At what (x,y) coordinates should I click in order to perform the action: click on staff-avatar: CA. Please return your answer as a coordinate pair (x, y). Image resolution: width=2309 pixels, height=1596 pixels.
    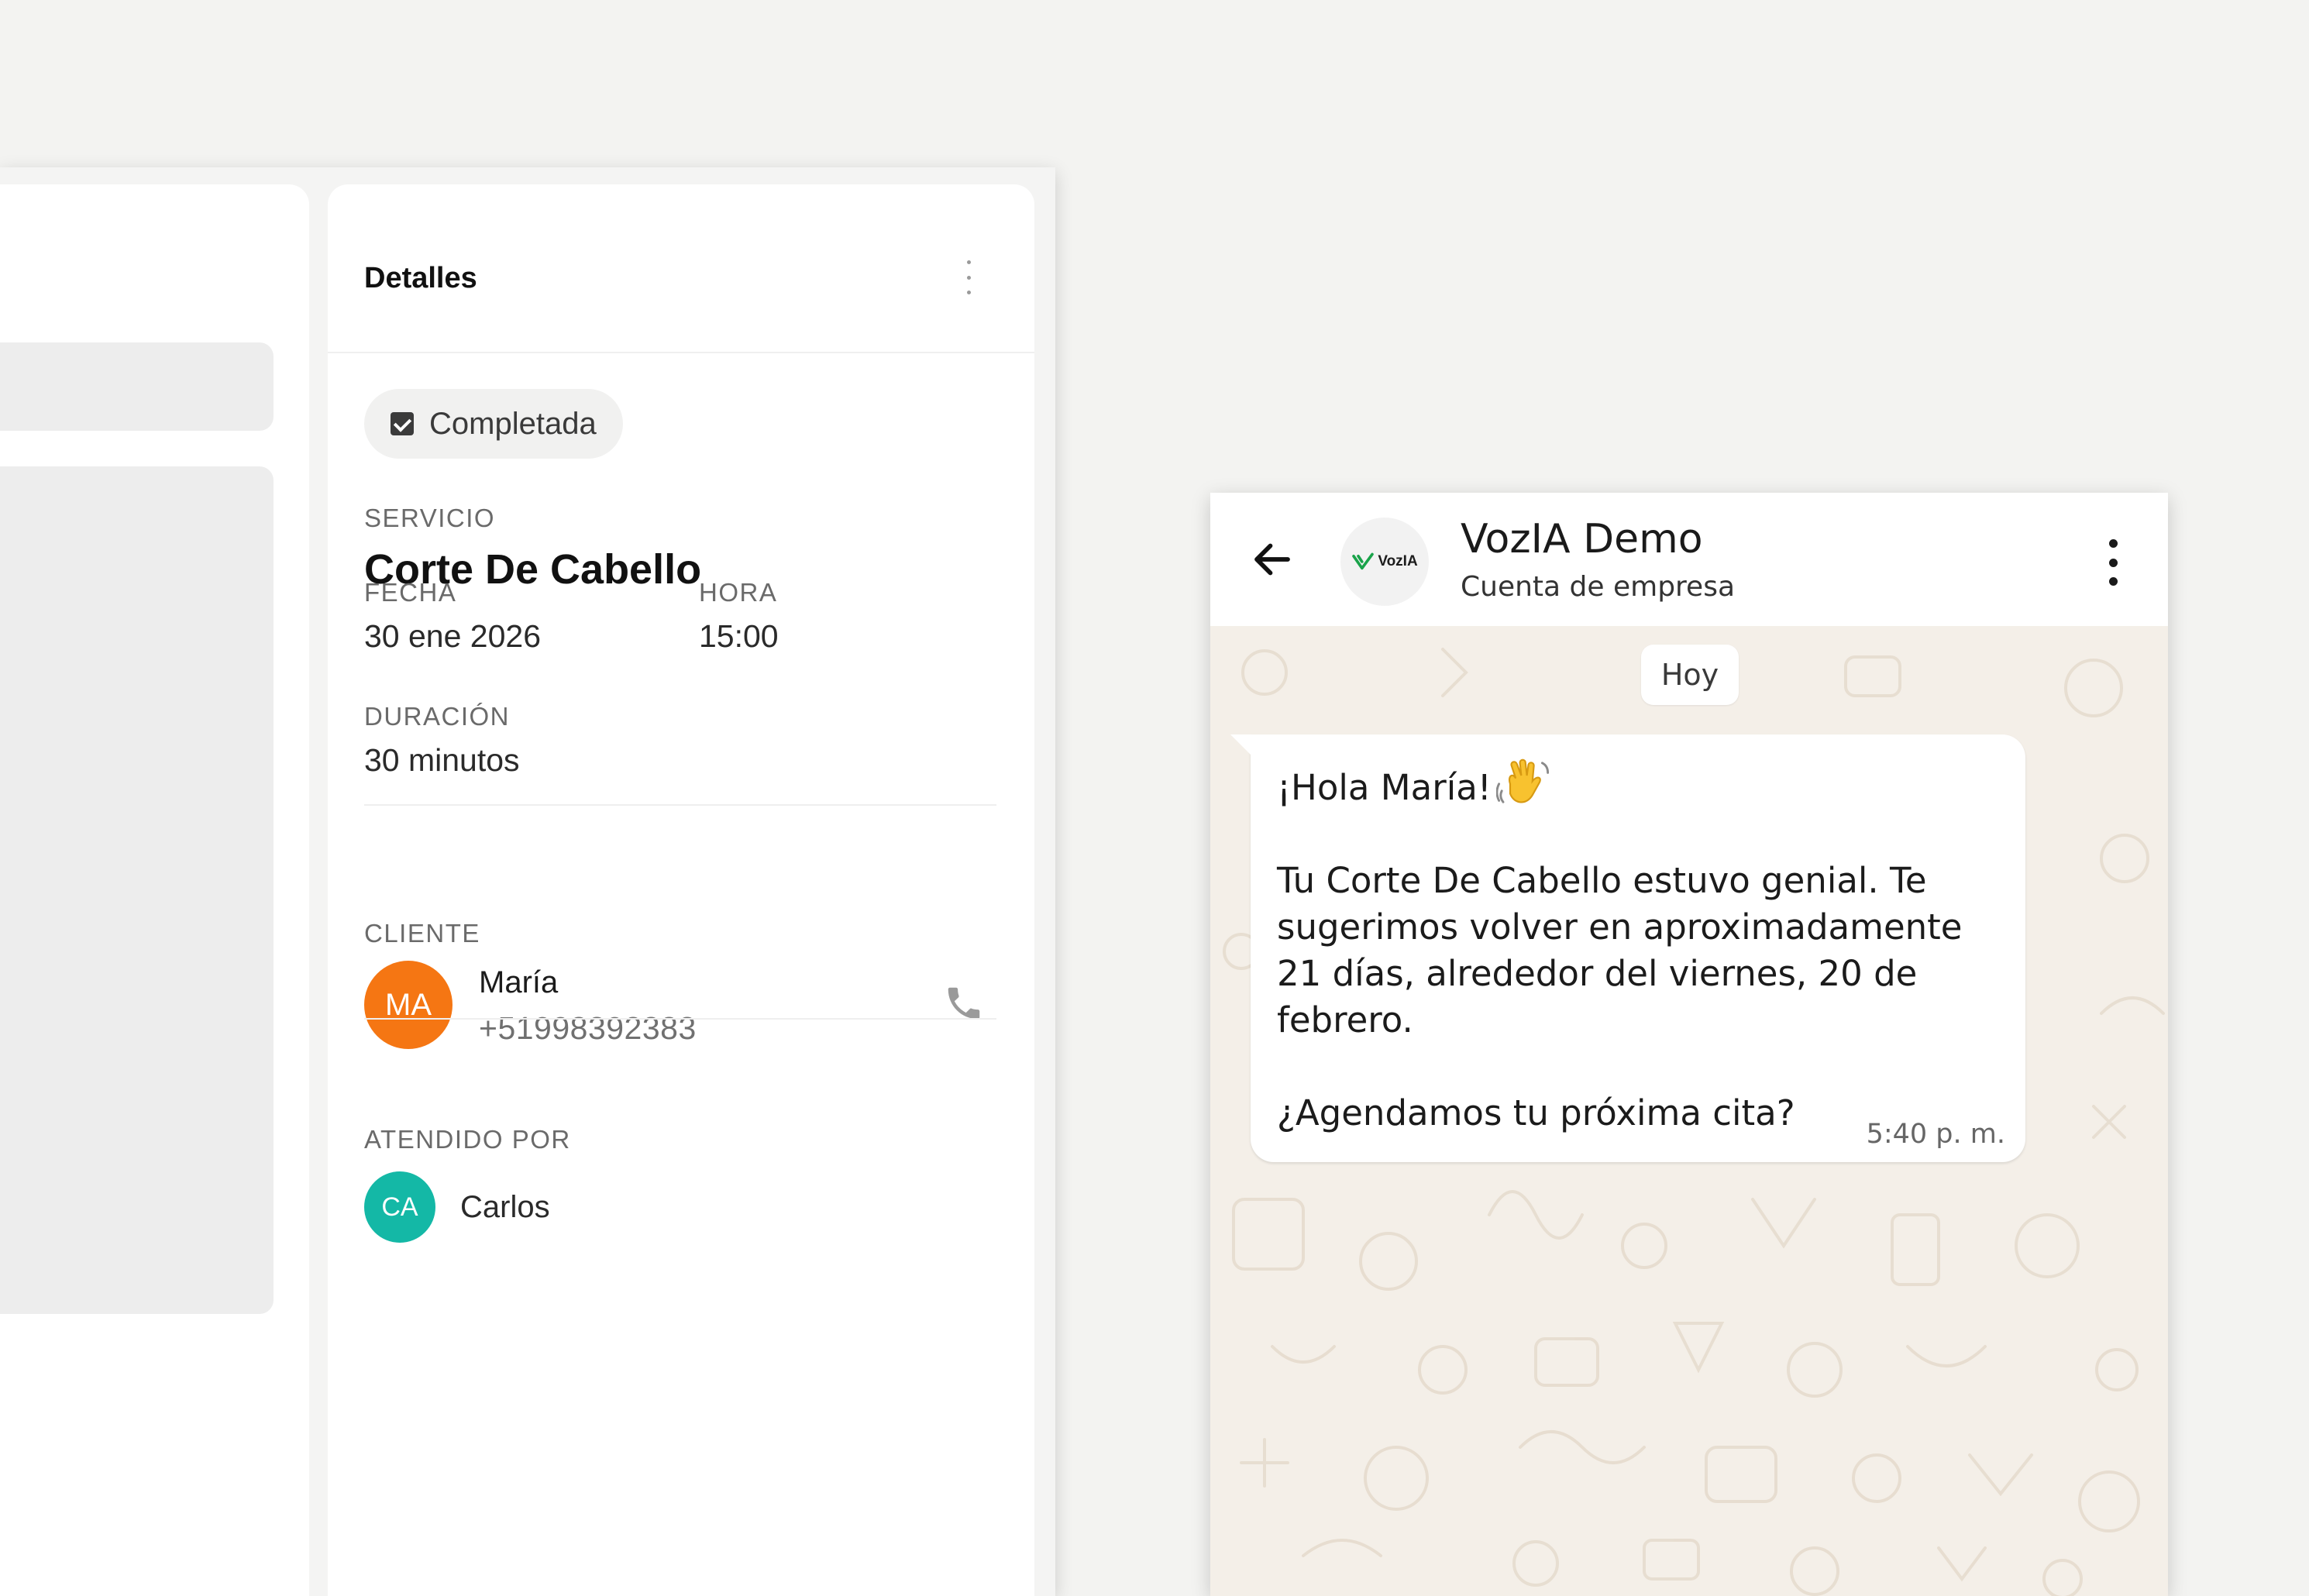
    Looking at the image, I should click on (399, 1207).